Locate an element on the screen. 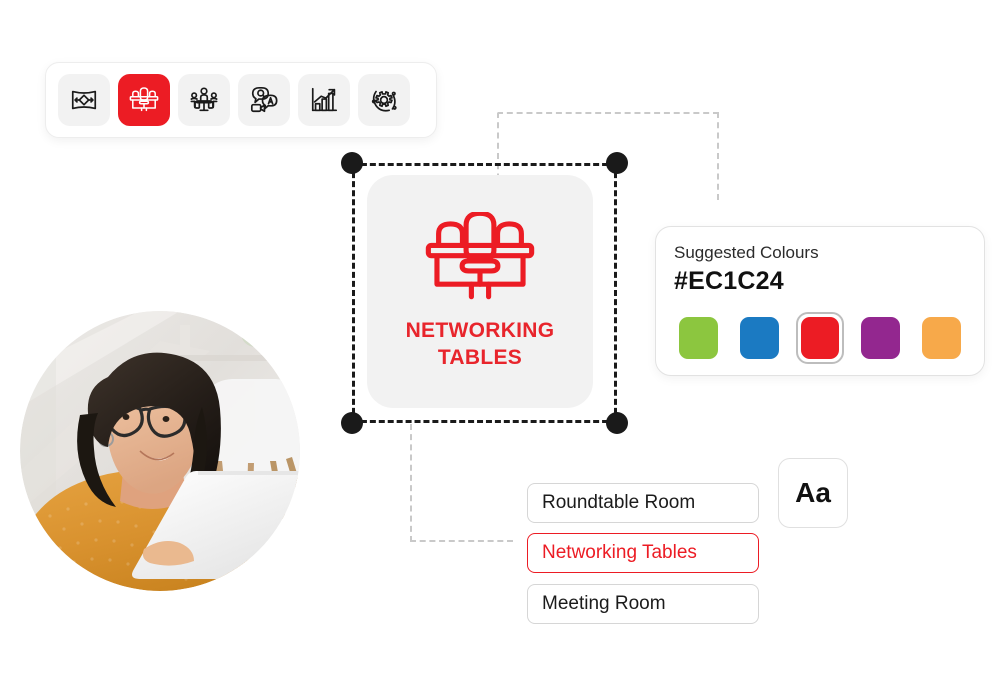 Image resolution: width=1000 pixels, height=690 pixels. colour-swatch-blue is located at coordinates (759, 338).